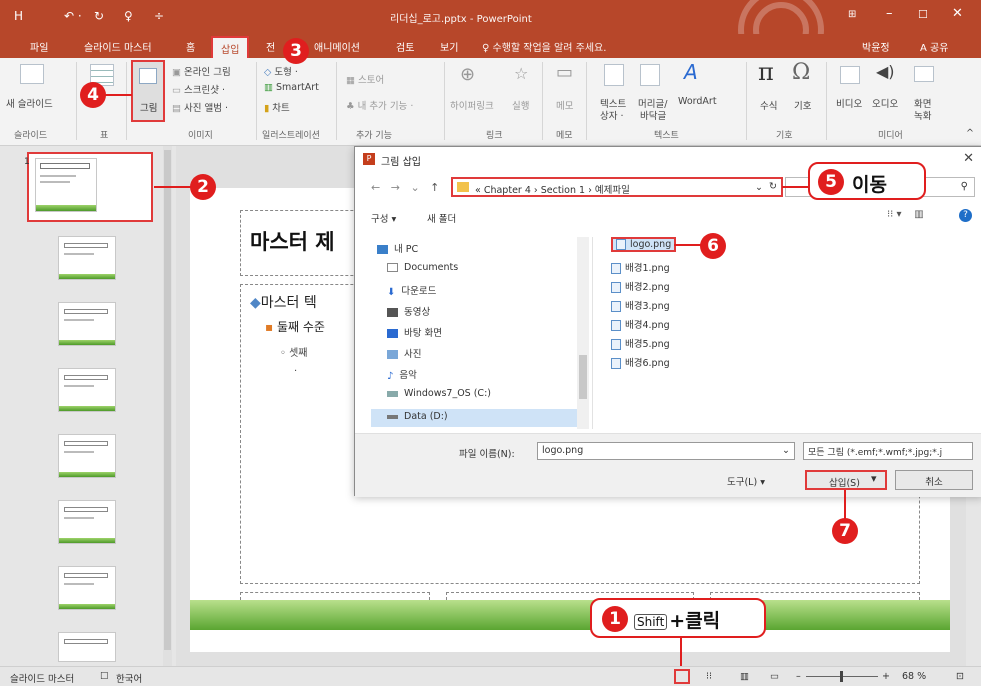 The height and width of the screenshot is (686, 981). What do you see at coordinates (402, 374) in the screenshot?
I see `nav-item-music: ♪ 음악` at bounding box center [402, 374].